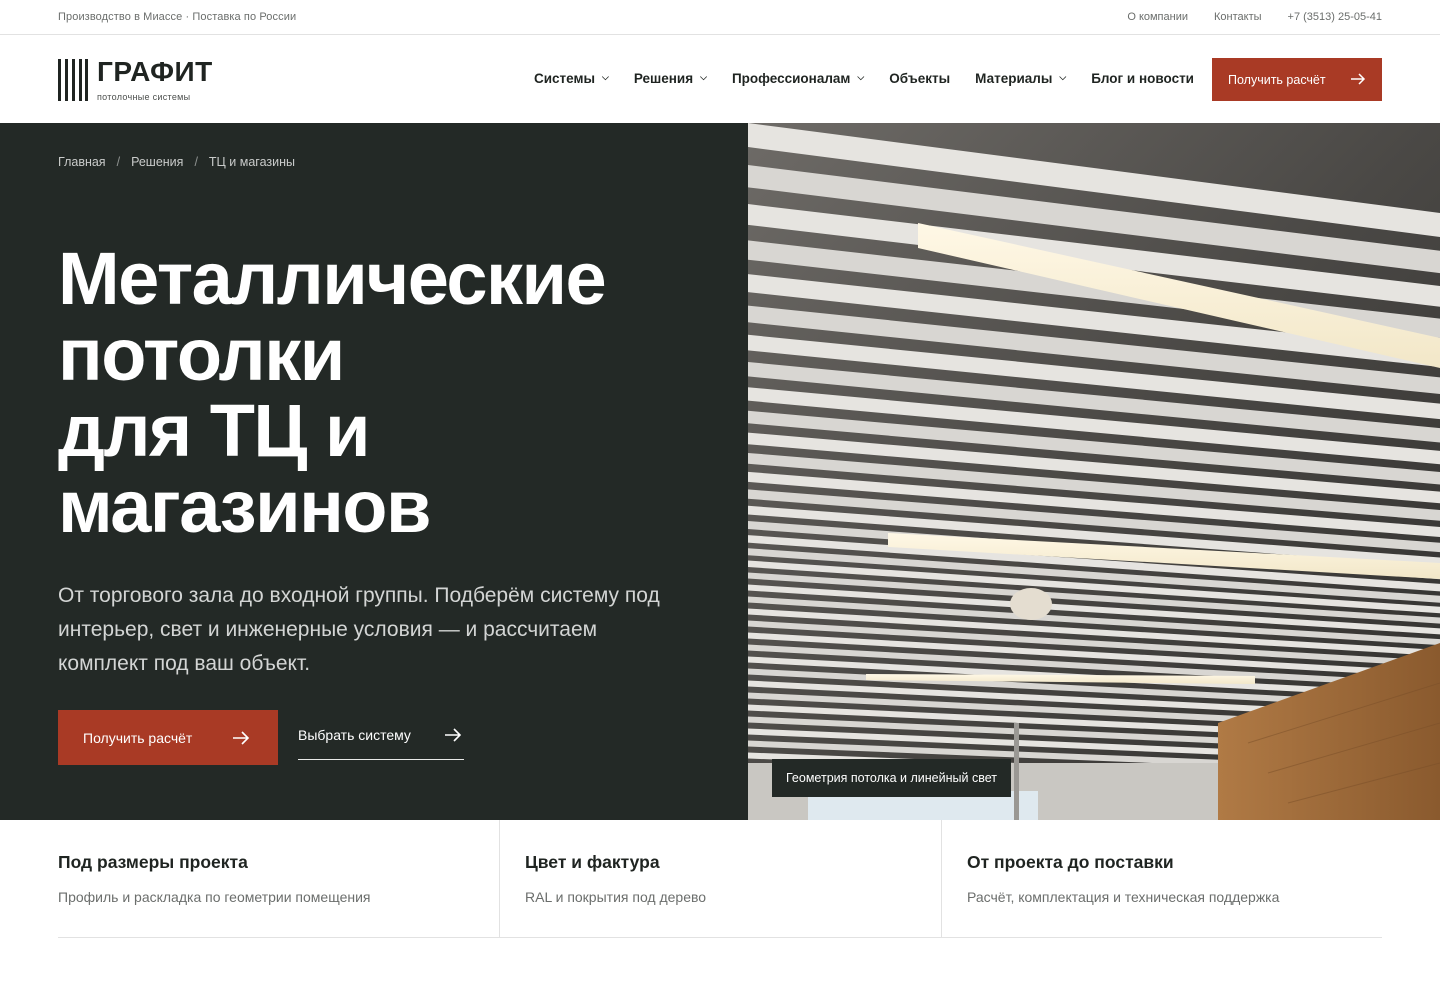 The height and width of the screenshot is (1000, 1440). I want to click on photo-caption: Геометрия потолка и линейный свет, so click(891, 778).